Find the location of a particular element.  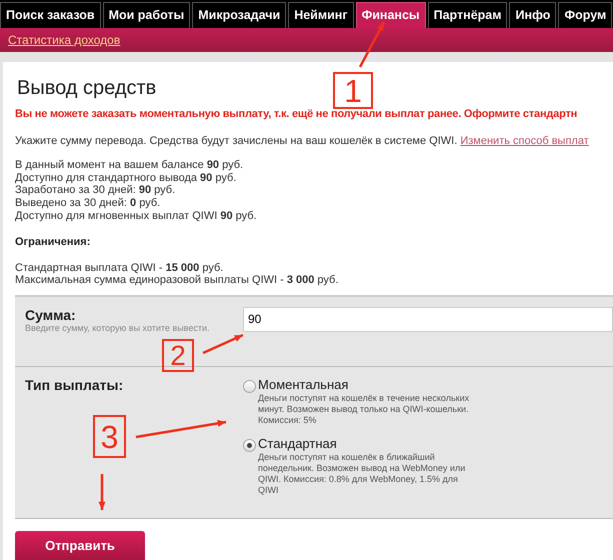

limit-line: Максимальная сумма единоразовой выплаты QIWI - 3 000 руб. is located at coordinates (177, 280).